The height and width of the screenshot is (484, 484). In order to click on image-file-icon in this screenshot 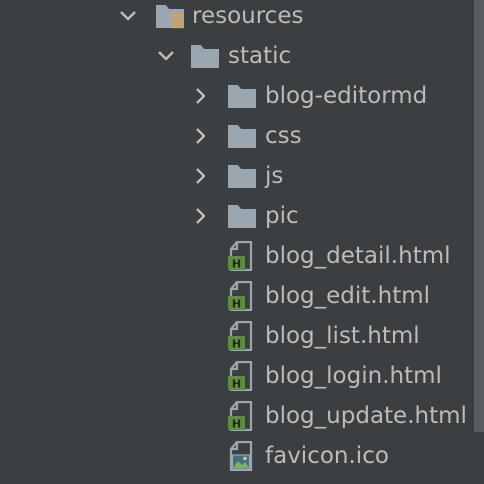, I will do `click(242, 456)`.